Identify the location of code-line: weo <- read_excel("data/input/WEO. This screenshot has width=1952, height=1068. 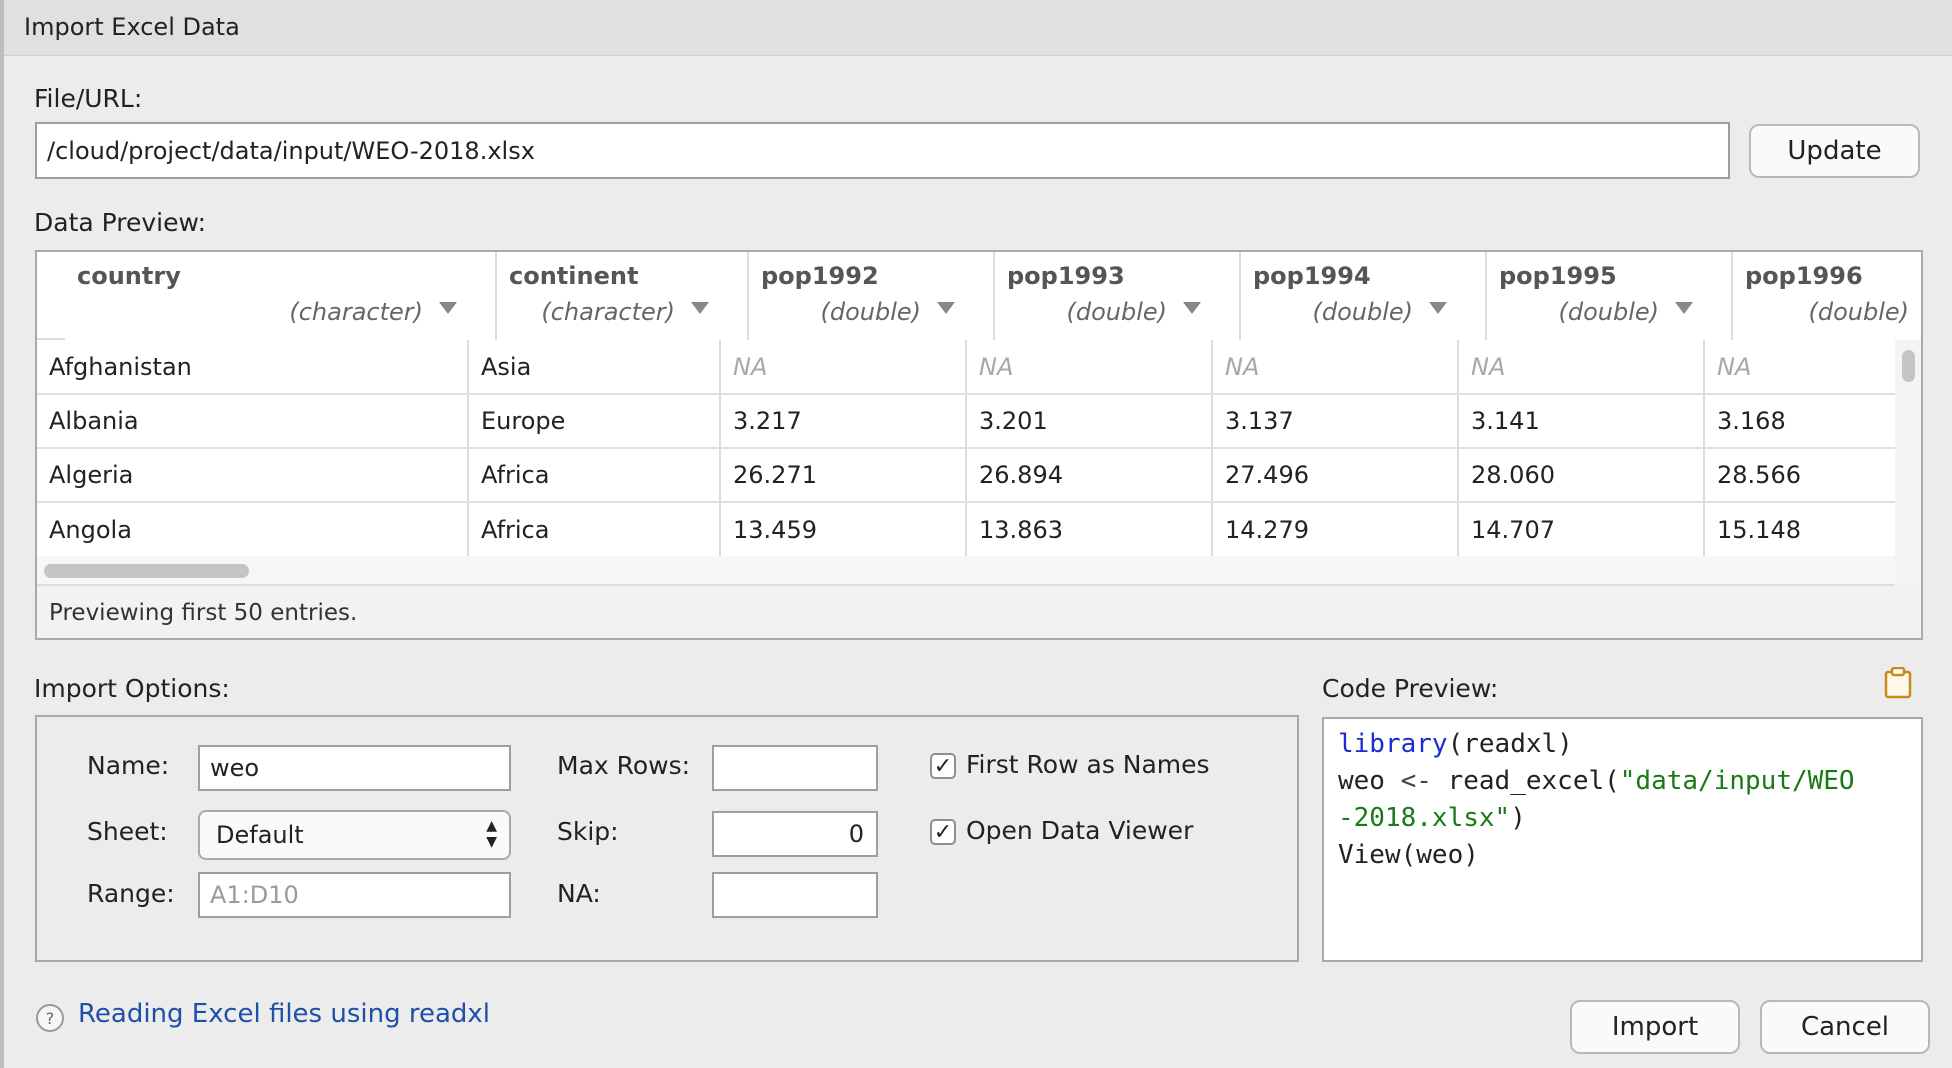
(1629, 784).